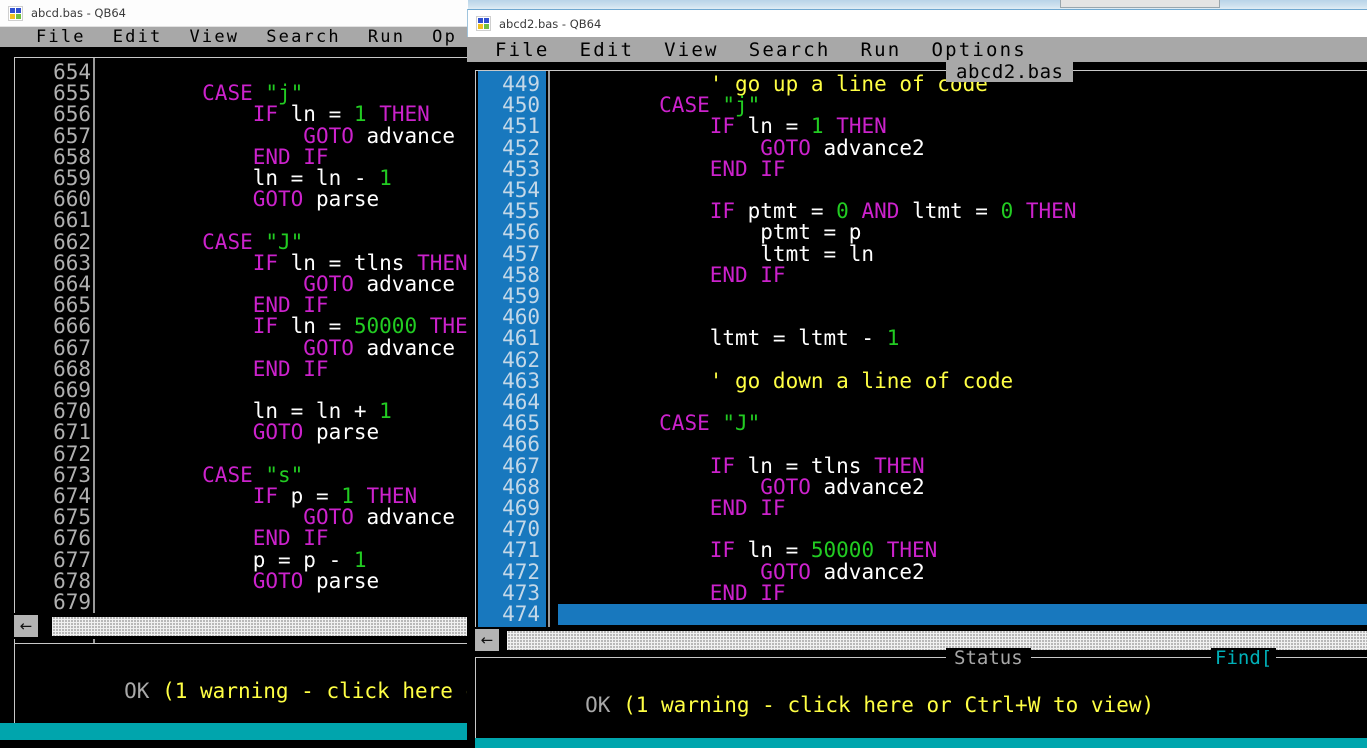 The width and height of the screenshot is (1367, 748). I want to click on window2-menubar: File Edit View Search Run Options, so click(917, 49).